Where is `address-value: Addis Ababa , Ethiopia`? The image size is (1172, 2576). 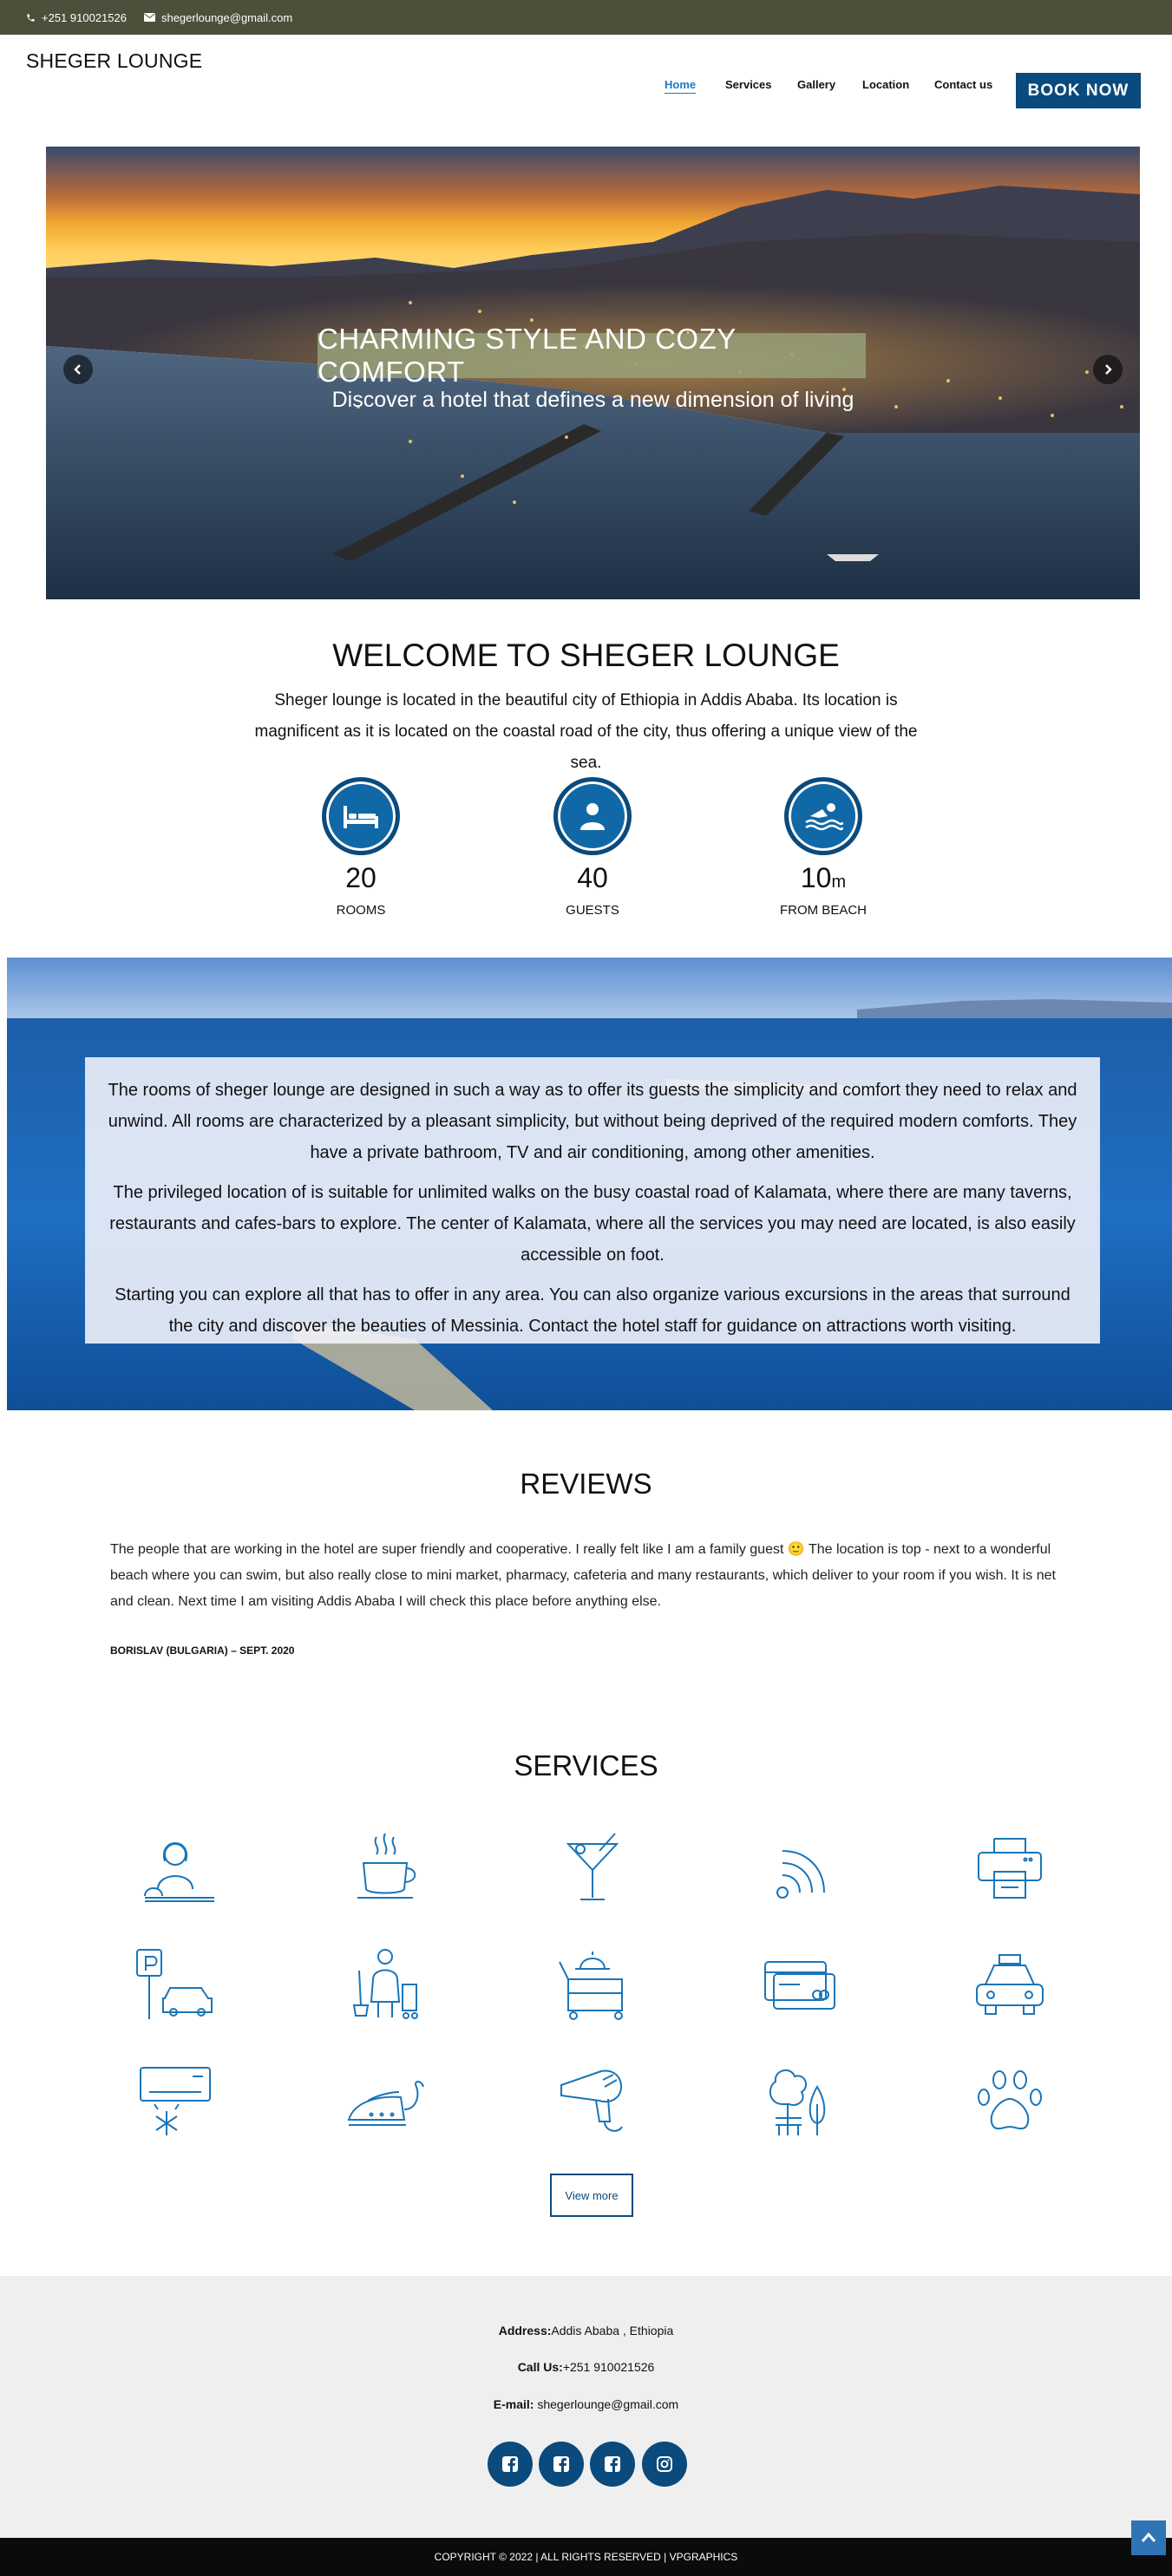 address-value: Addis Ababa , Ethiopia is located at coordinates (612, 2330).